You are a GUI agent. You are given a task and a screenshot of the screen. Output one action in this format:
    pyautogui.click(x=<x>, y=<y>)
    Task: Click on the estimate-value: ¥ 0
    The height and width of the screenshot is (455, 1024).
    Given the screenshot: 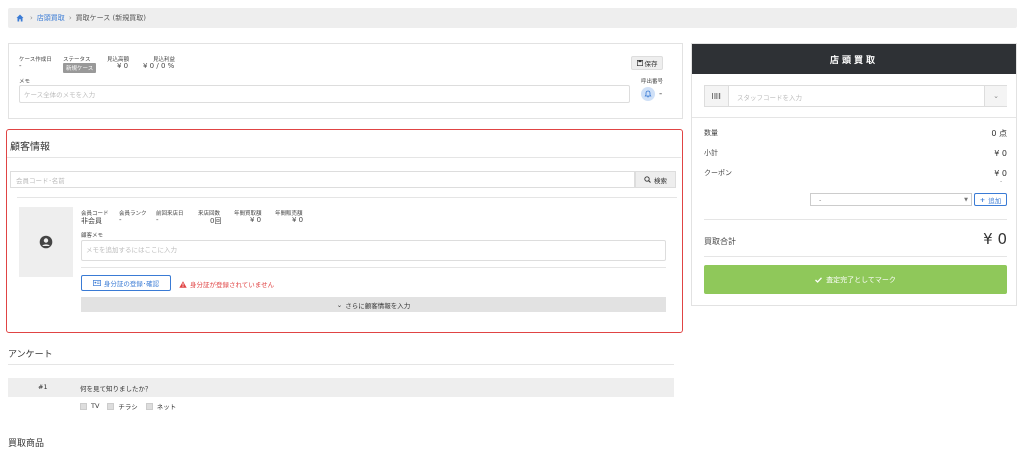 What is the action you would take?
    pyautogui.click(x=123, y=66)
    